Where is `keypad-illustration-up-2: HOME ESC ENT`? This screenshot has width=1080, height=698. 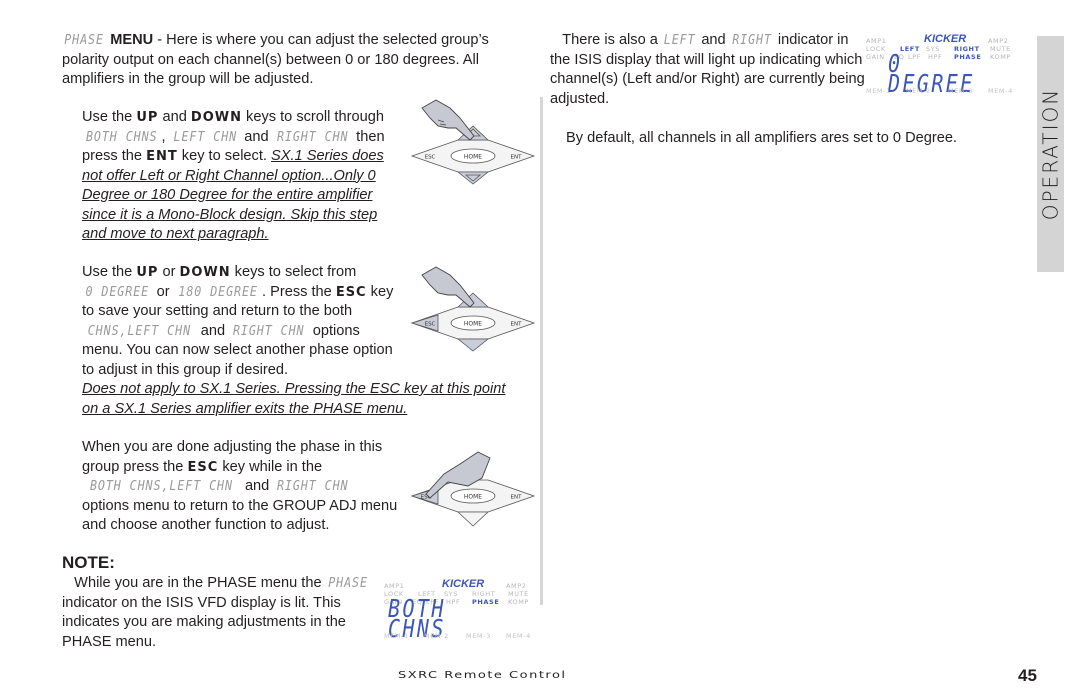 keypad-illustration-up-2: HOME ESC ENT is located at coordinates (473, 309).